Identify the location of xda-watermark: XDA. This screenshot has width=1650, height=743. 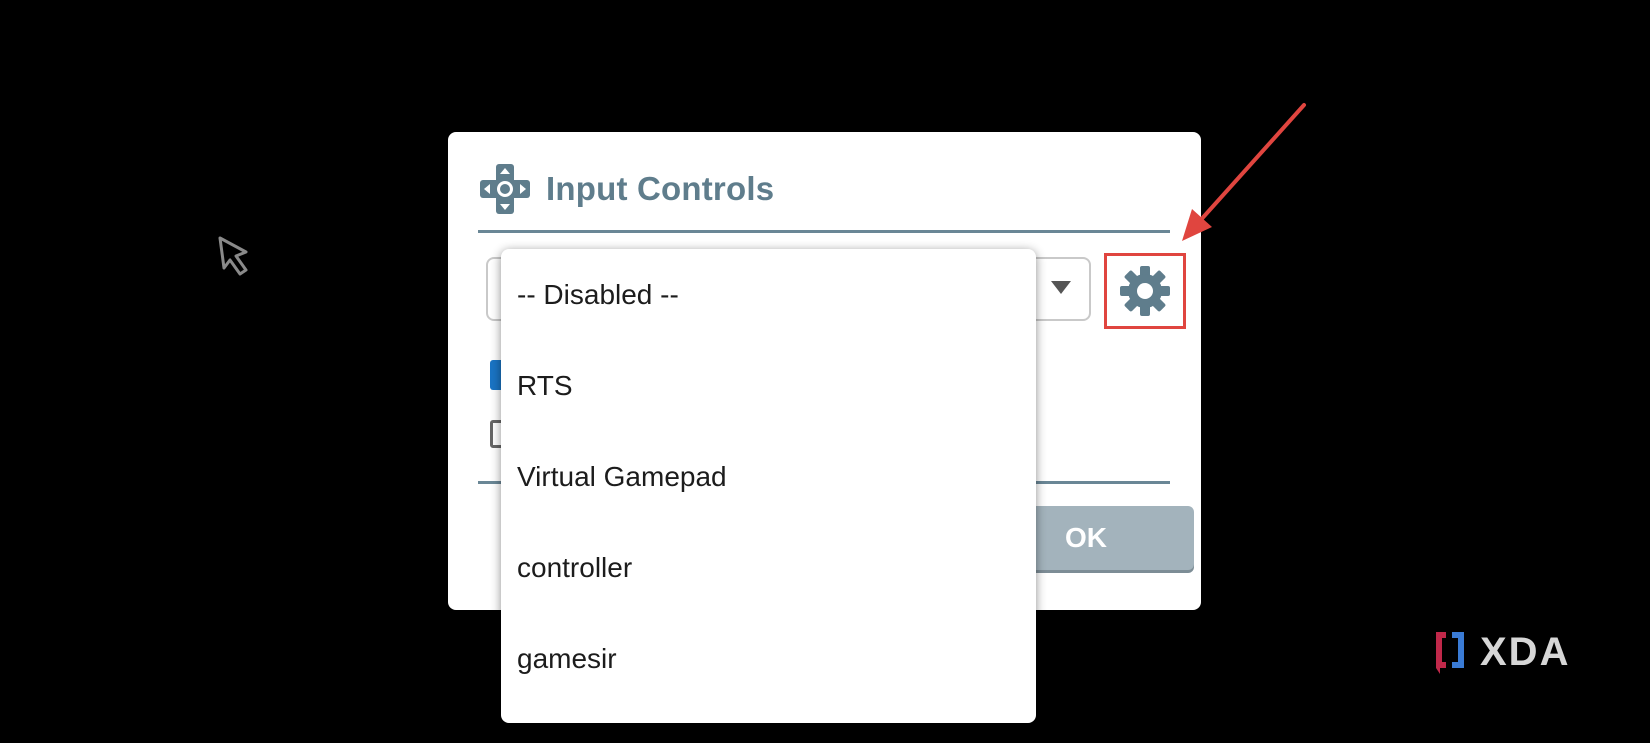
(1501, 652).